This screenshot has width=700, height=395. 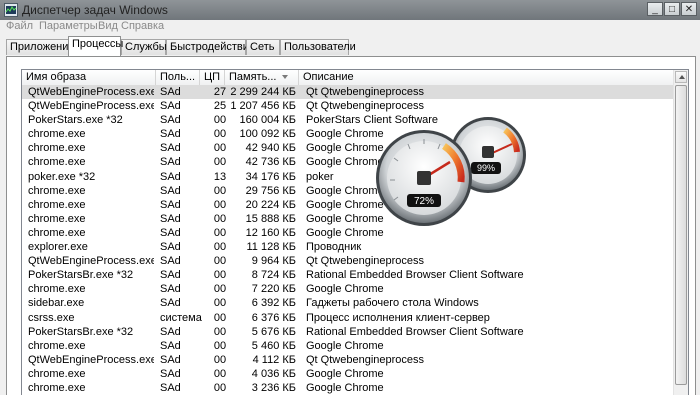 I want to click on process-row: chrome.exe SAd 00 42 736 КБ Google Chrome, so click(x=355, y=162).